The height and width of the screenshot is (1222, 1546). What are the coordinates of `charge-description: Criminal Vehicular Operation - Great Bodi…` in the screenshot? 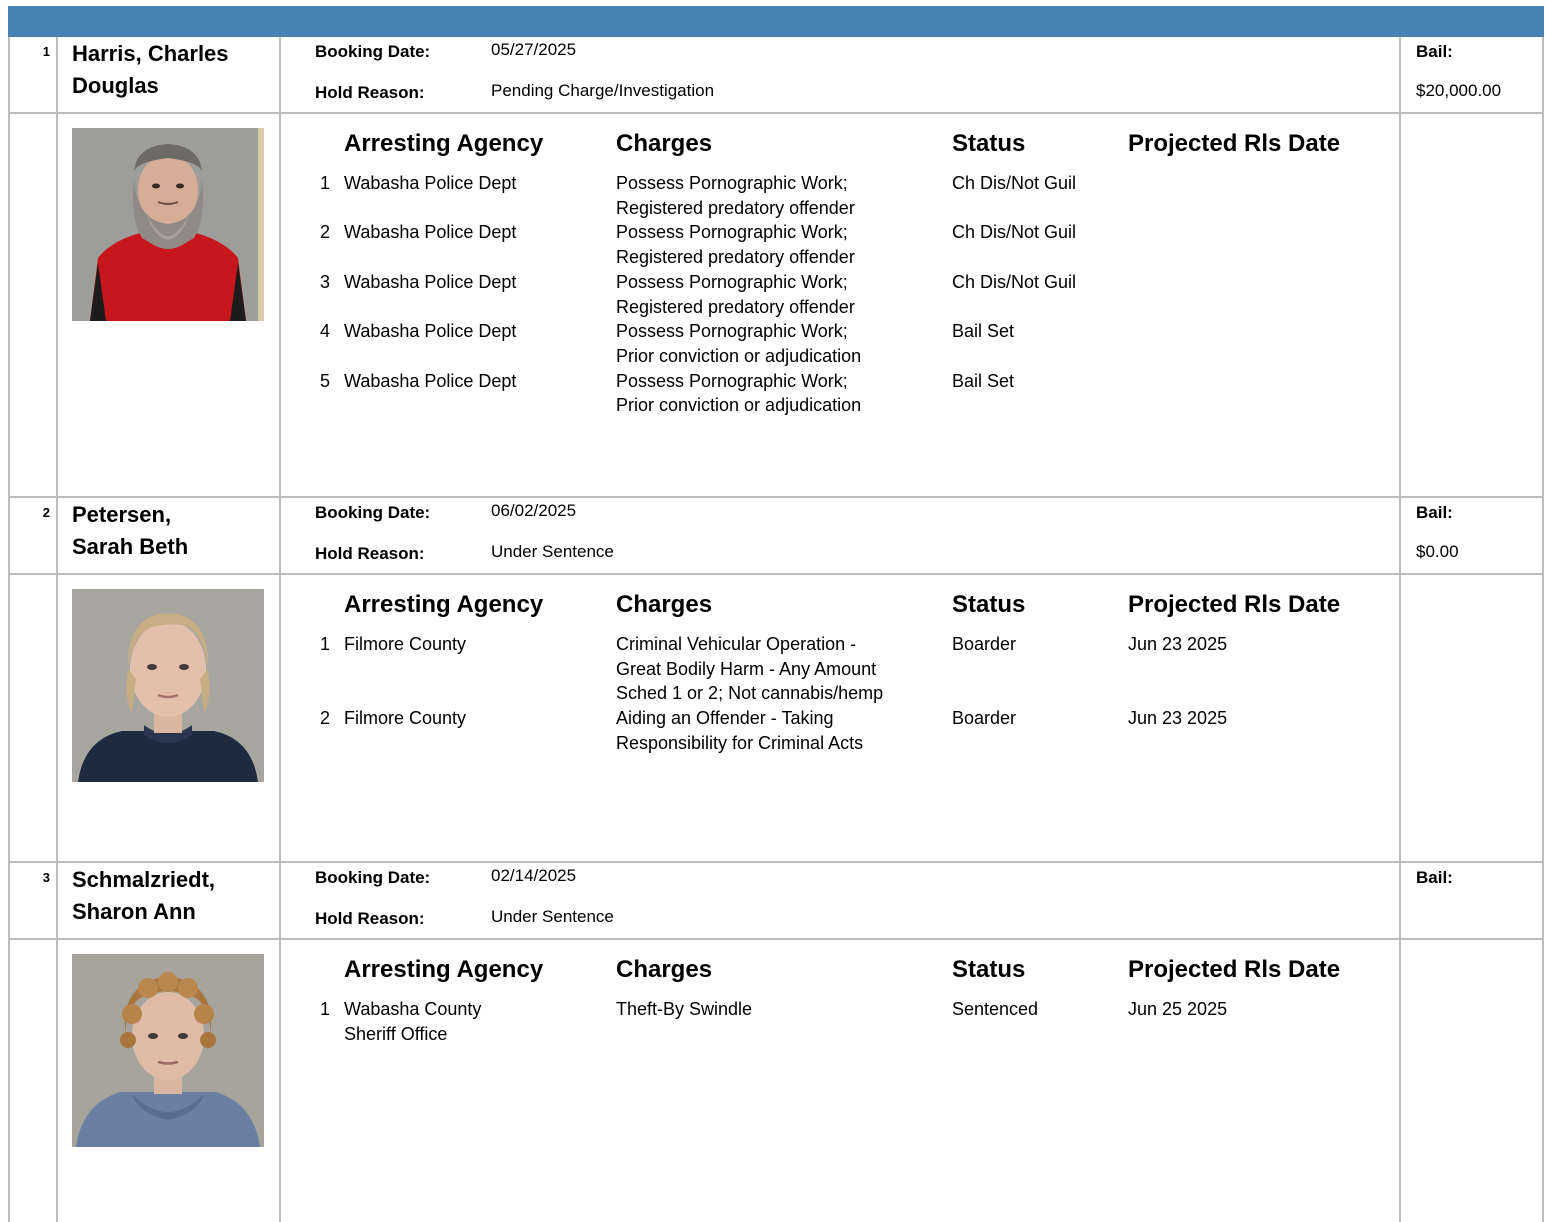 It's located at (750, 669).